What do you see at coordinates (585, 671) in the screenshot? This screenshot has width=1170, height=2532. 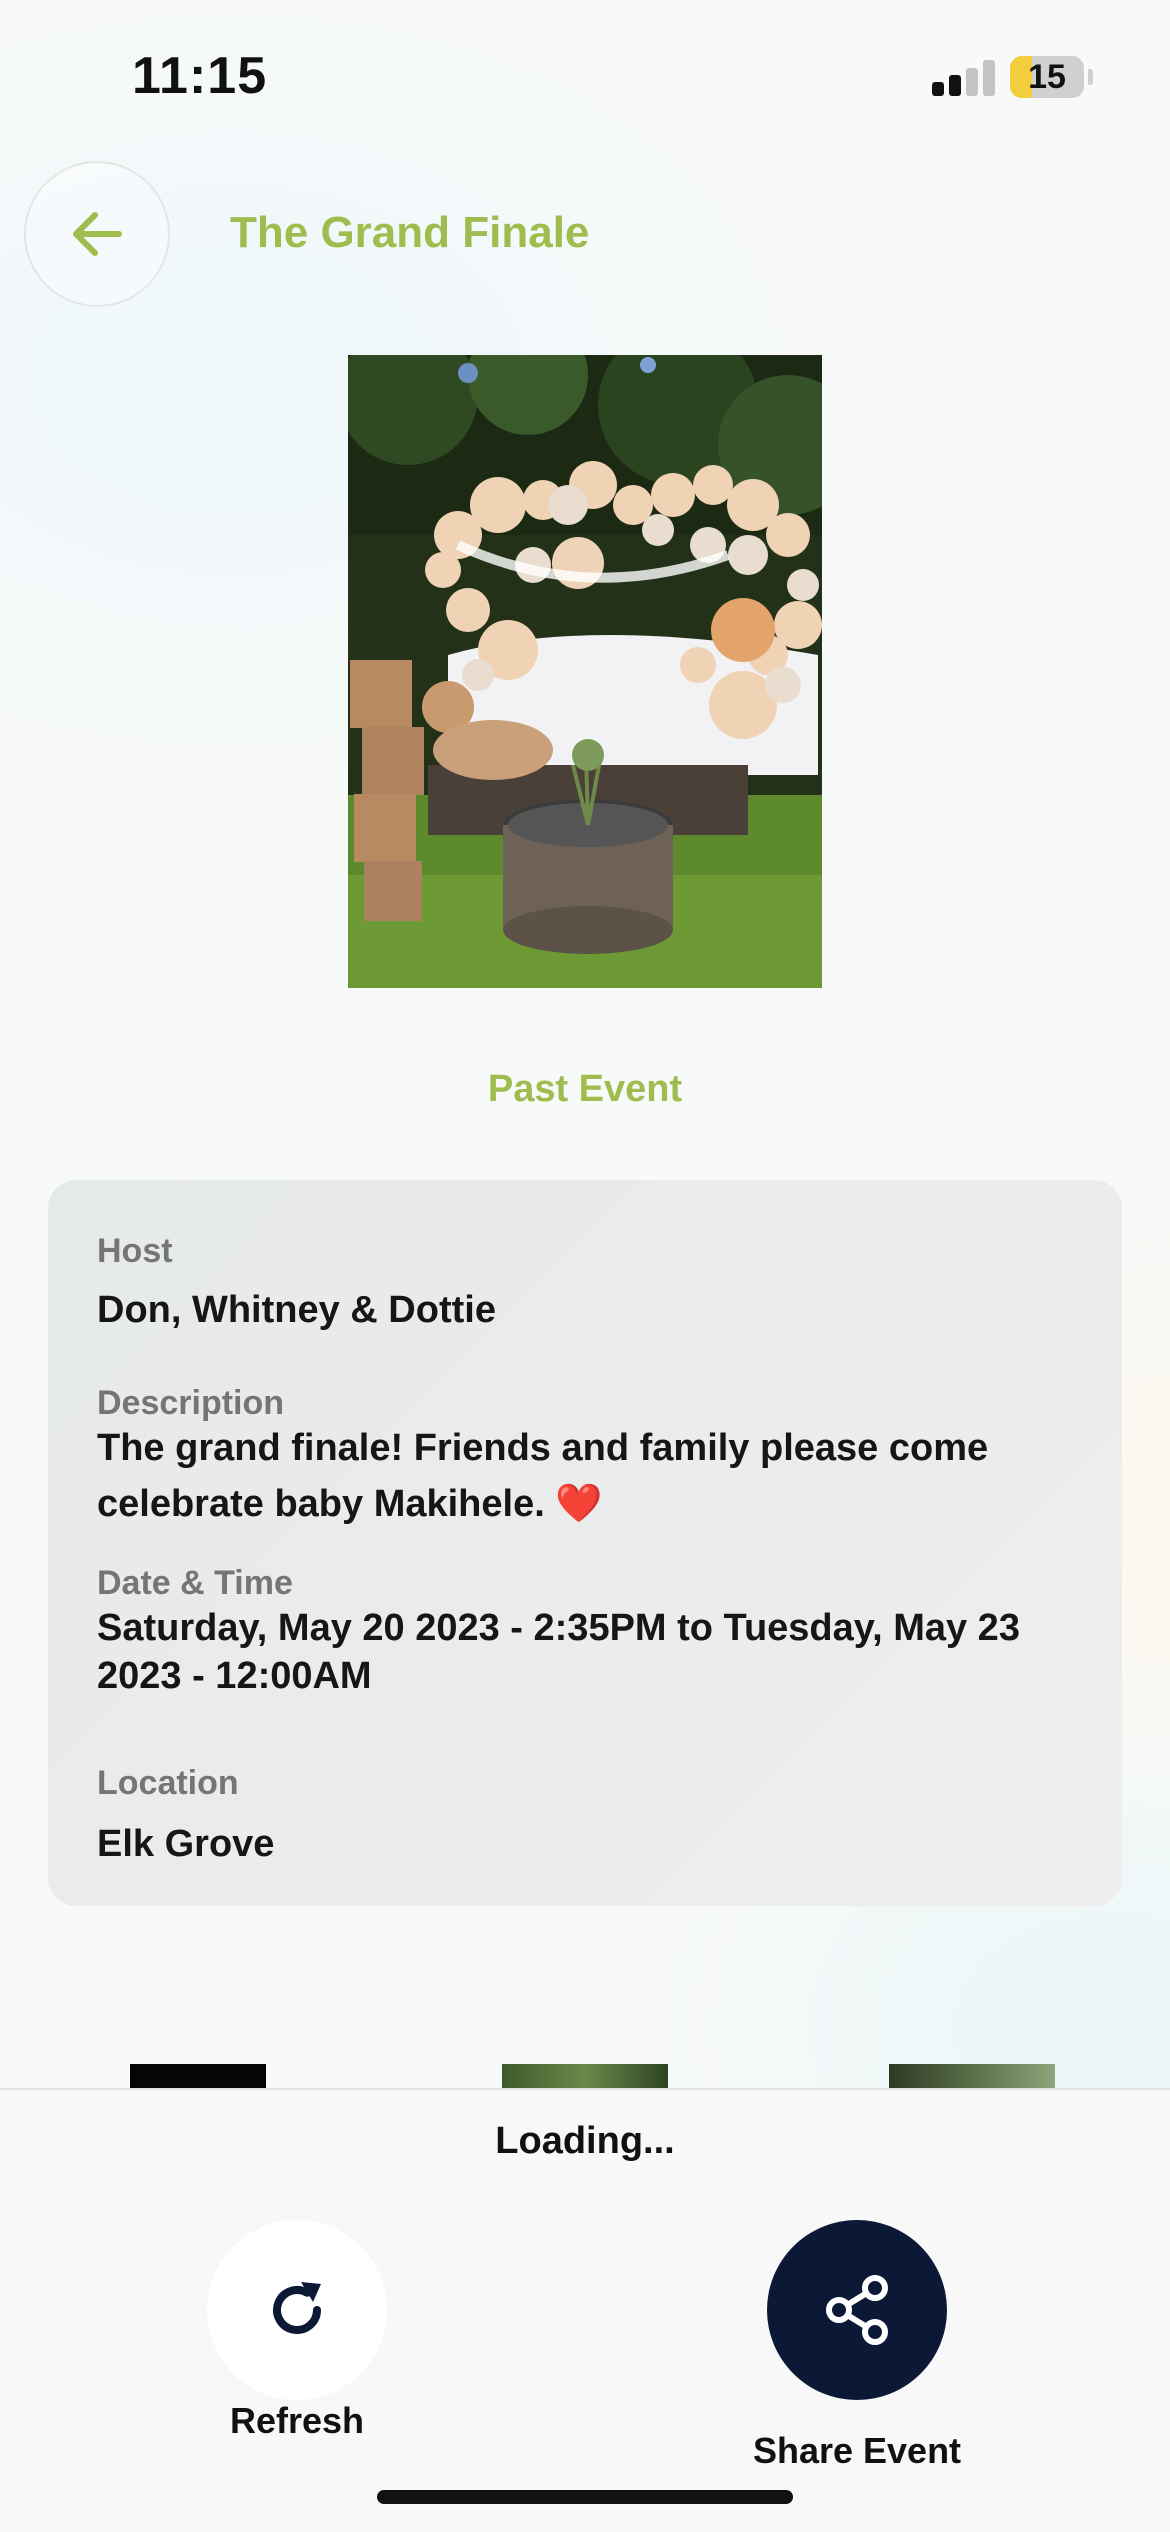 I see `event-photo` at bounding box center [585, 671].